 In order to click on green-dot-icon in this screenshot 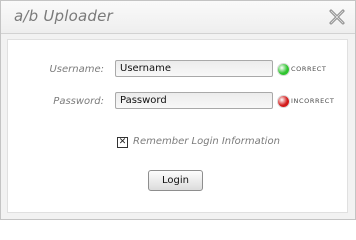, I will do `click(283, 69)`.